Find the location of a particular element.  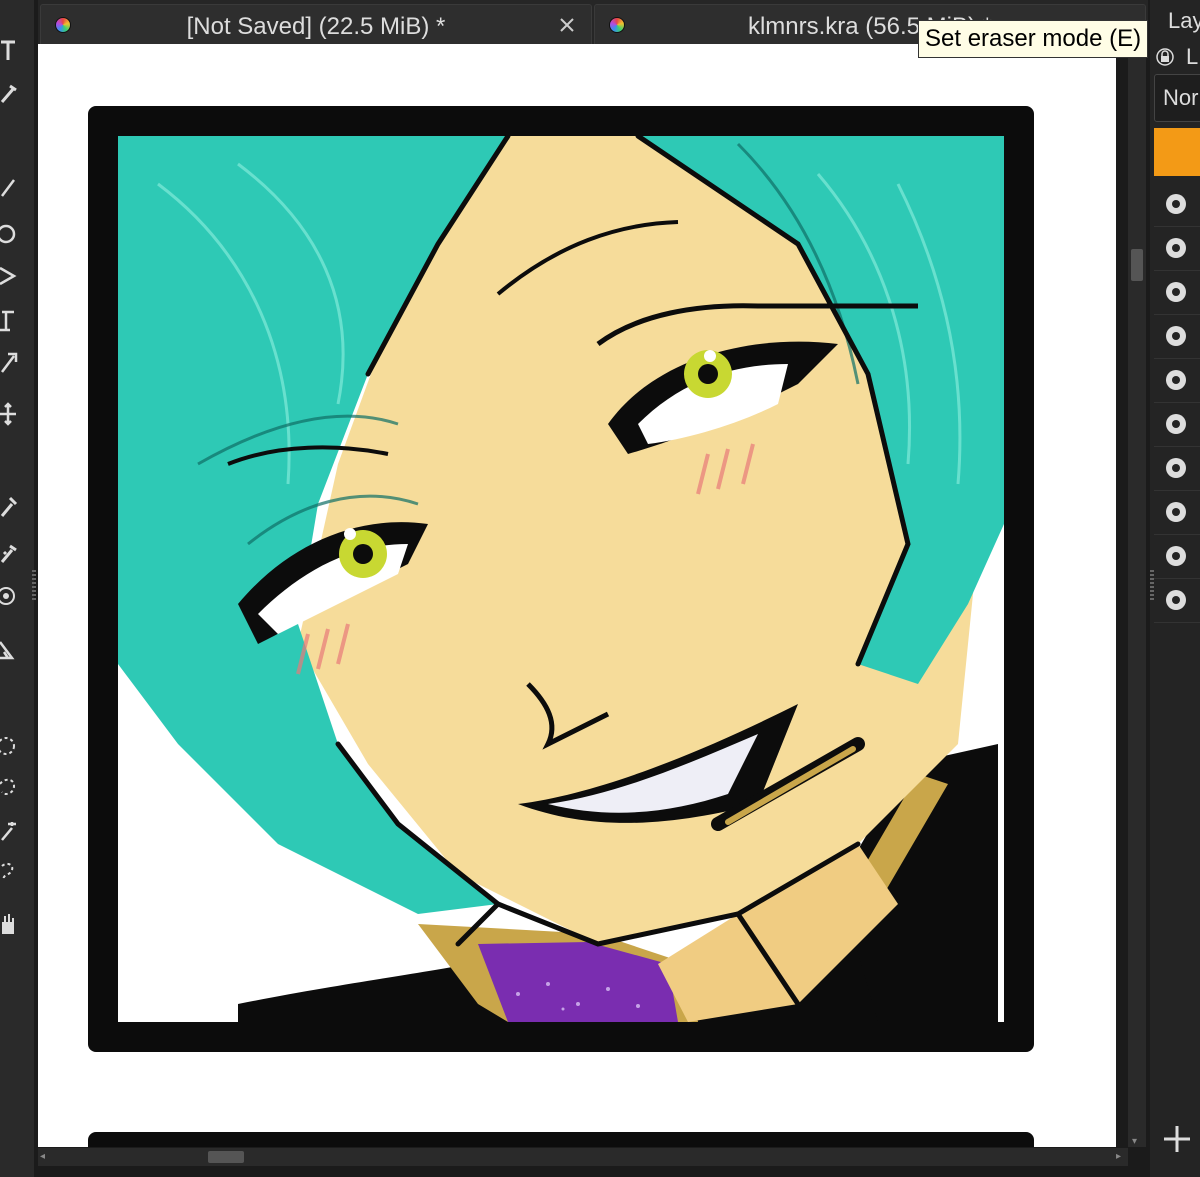

line-tool-icon is located at coordinates (9, 188).